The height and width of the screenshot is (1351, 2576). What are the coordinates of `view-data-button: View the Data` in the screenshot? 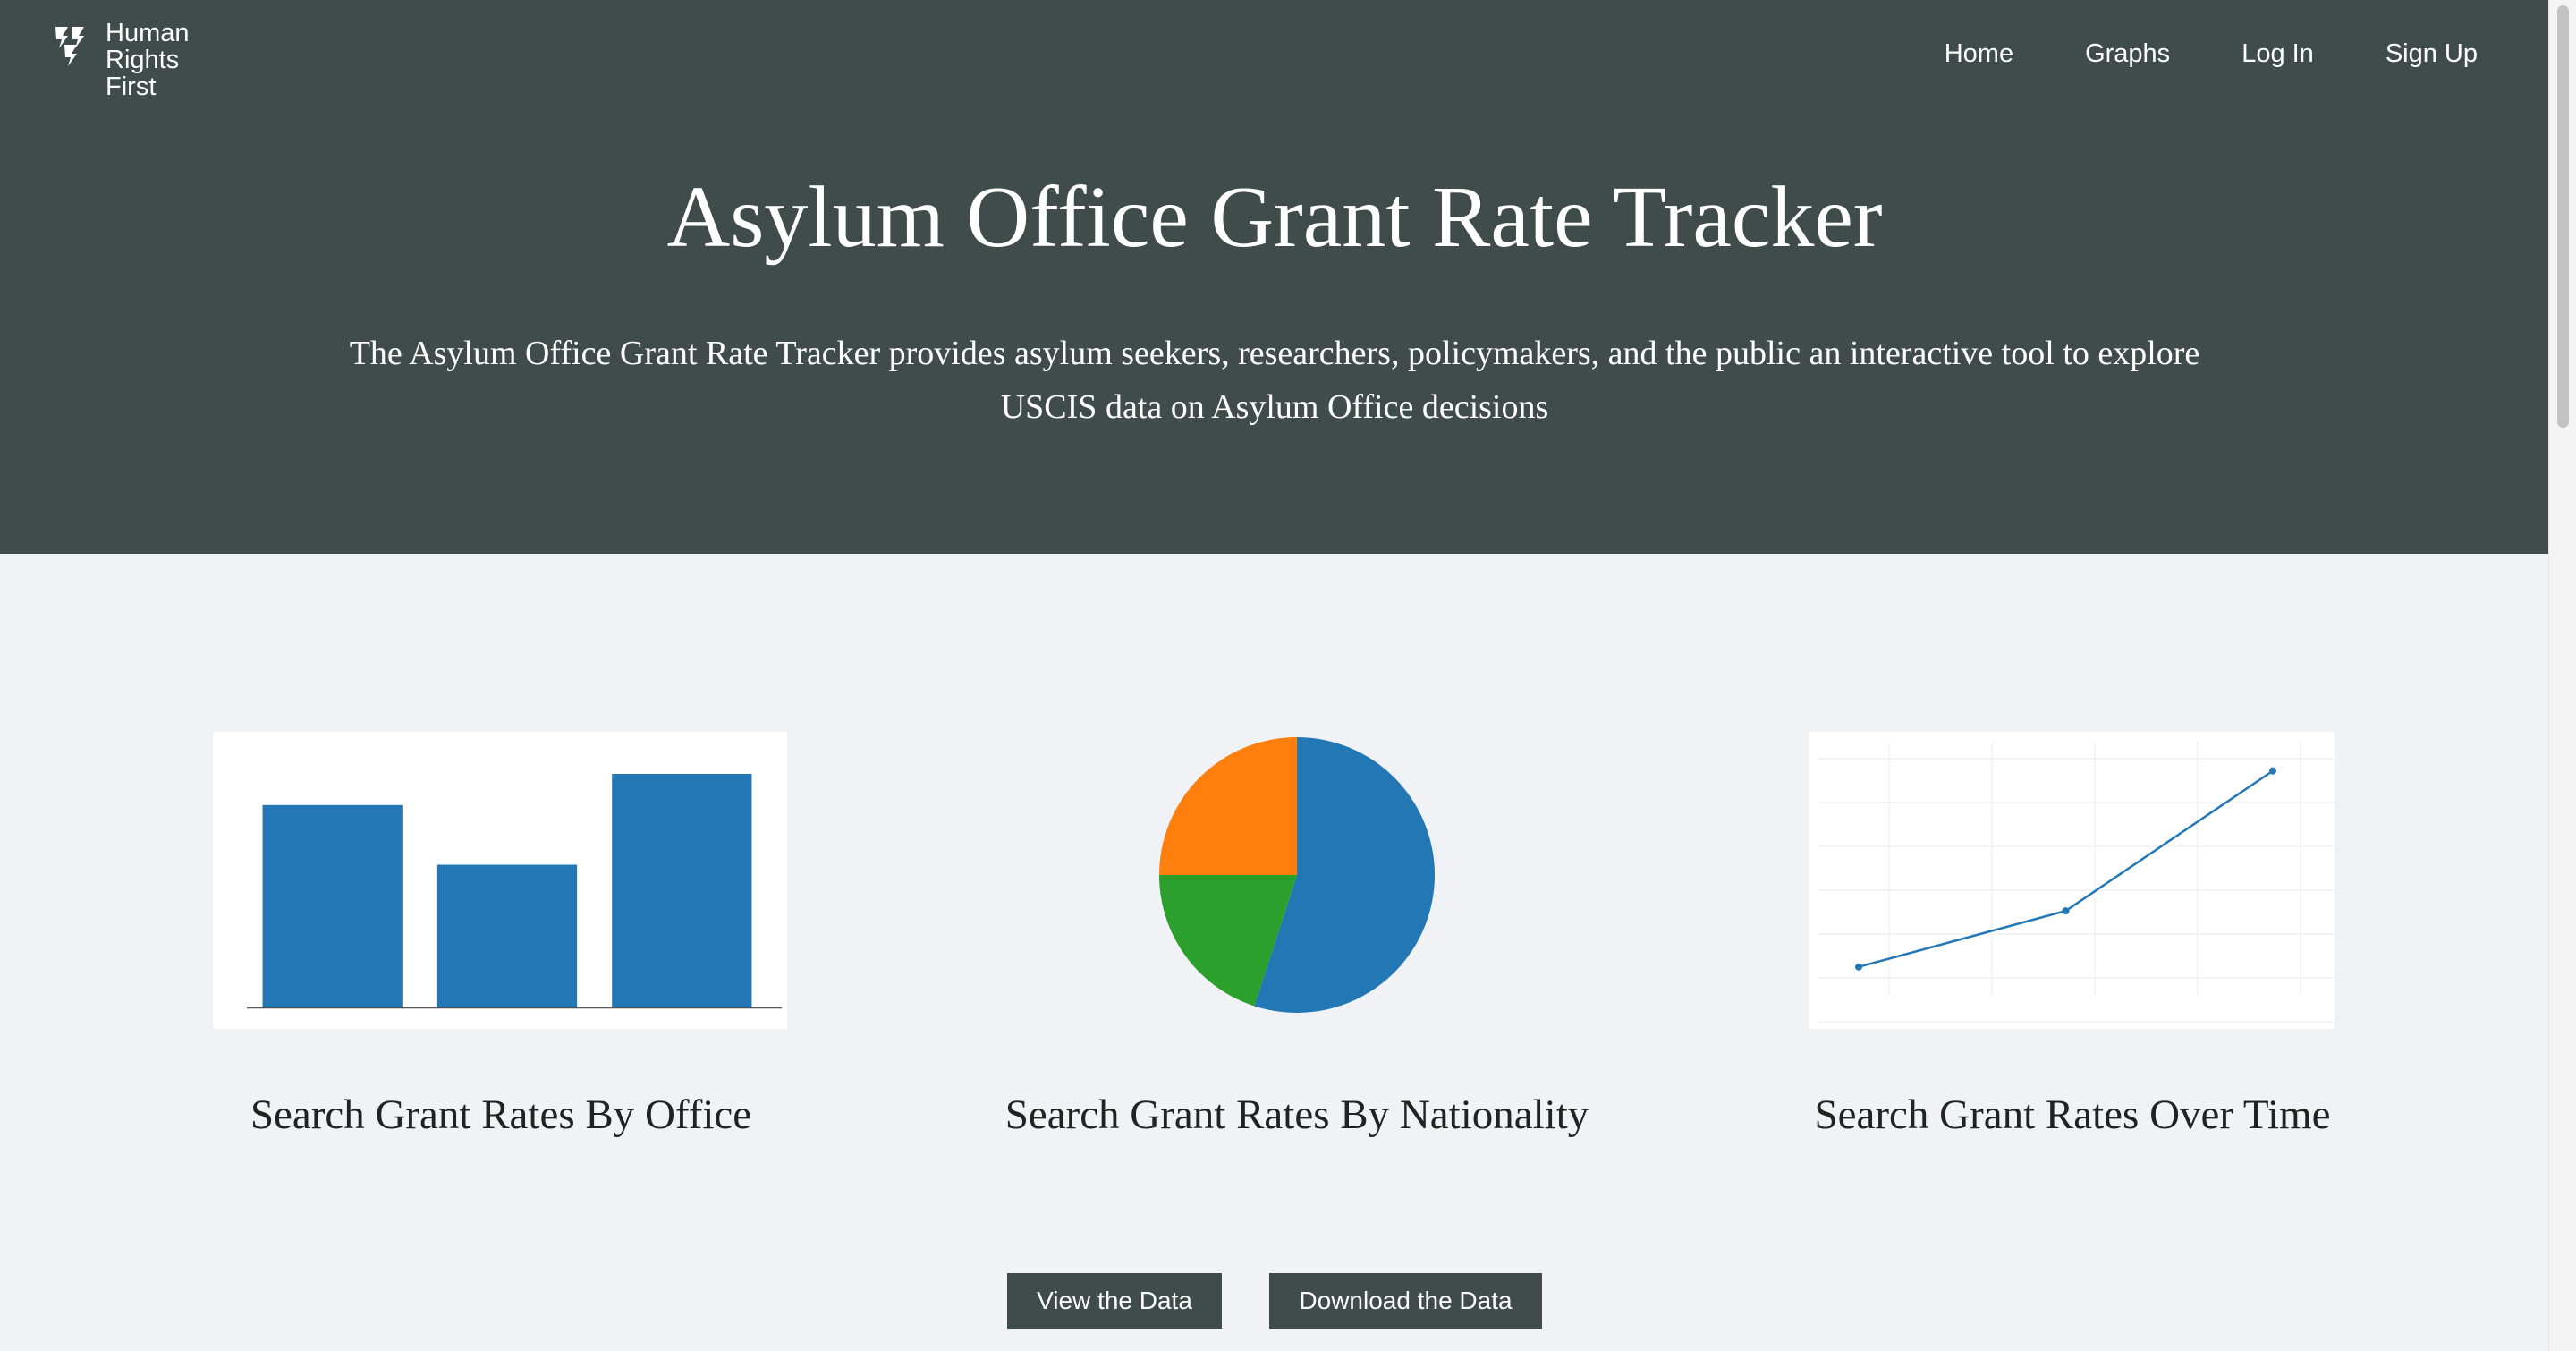 It's located at (1114, 1301).